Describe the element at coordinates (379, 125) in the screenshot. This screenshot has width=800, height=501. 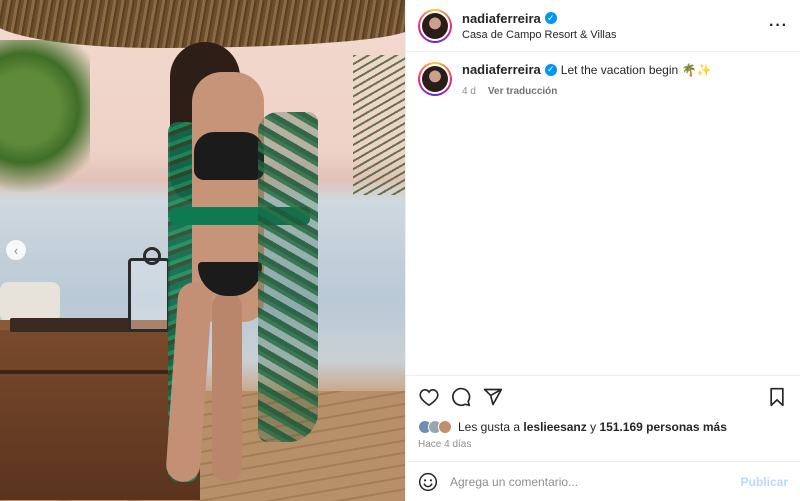
I see `palm-leaves` at that location.